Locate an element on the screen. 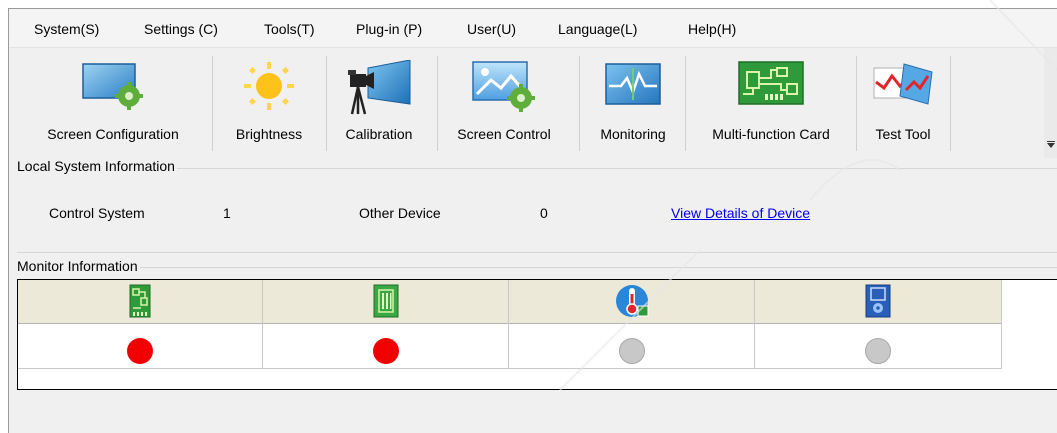 The height and width of the screenshot is (433, 1057). monitoring-button: Monitoring is located at coordinates (633, 103).